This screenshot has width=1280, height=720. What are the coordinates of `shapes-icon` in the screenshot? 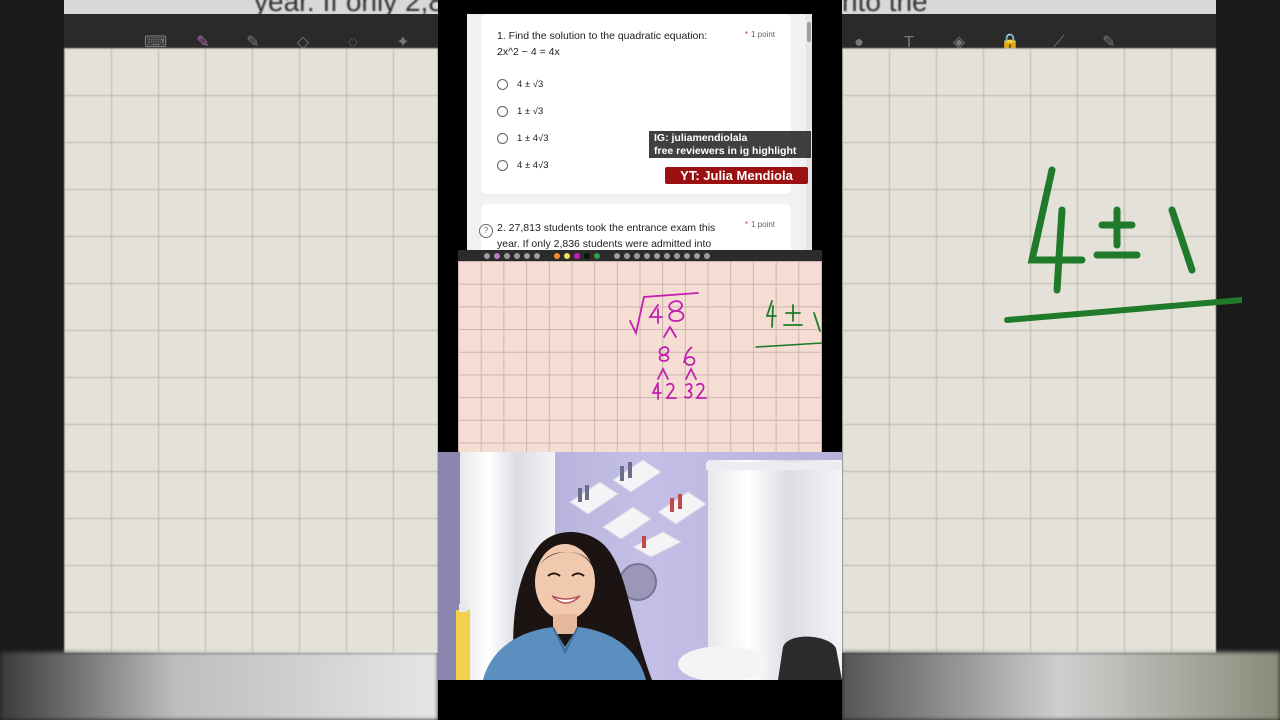 It's located at (667, 255).